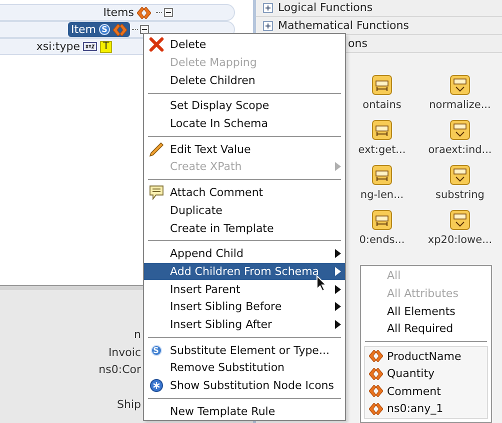 The height and width of the screenshot is (423, 502). Describe the element at coordinates (426, 311) in the screenshot. I see `menu-item: All Elements` at that location.